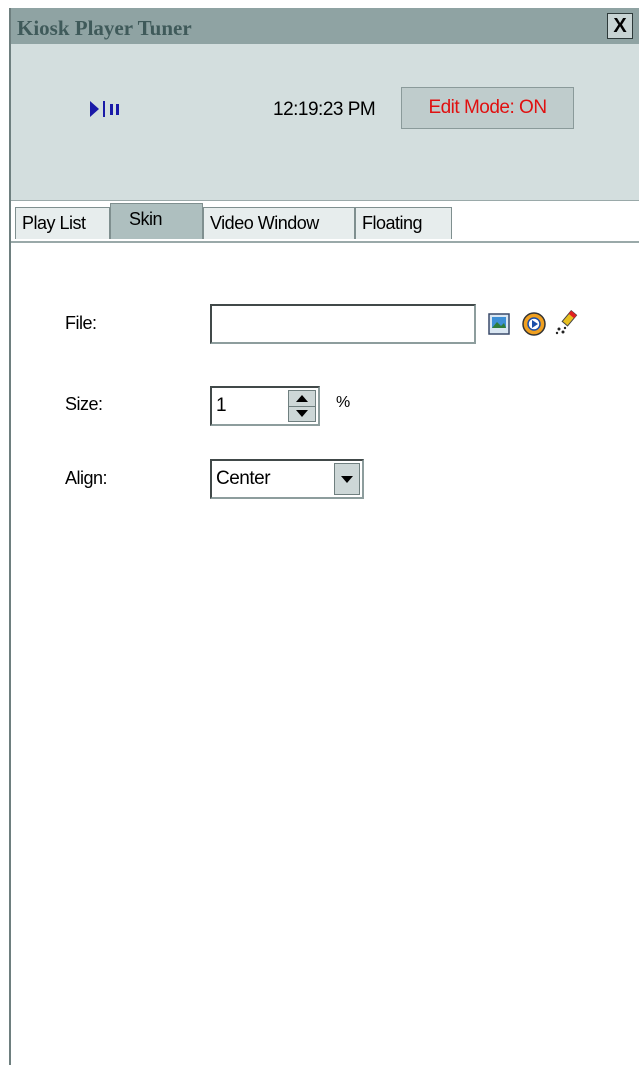 The width and height of the screenshot is (639, 1065). Describe the element at coordinates (325, 122) in the screenshot. I see `player-header: 12:19:23 PM Edit Mode: ON` at that location.